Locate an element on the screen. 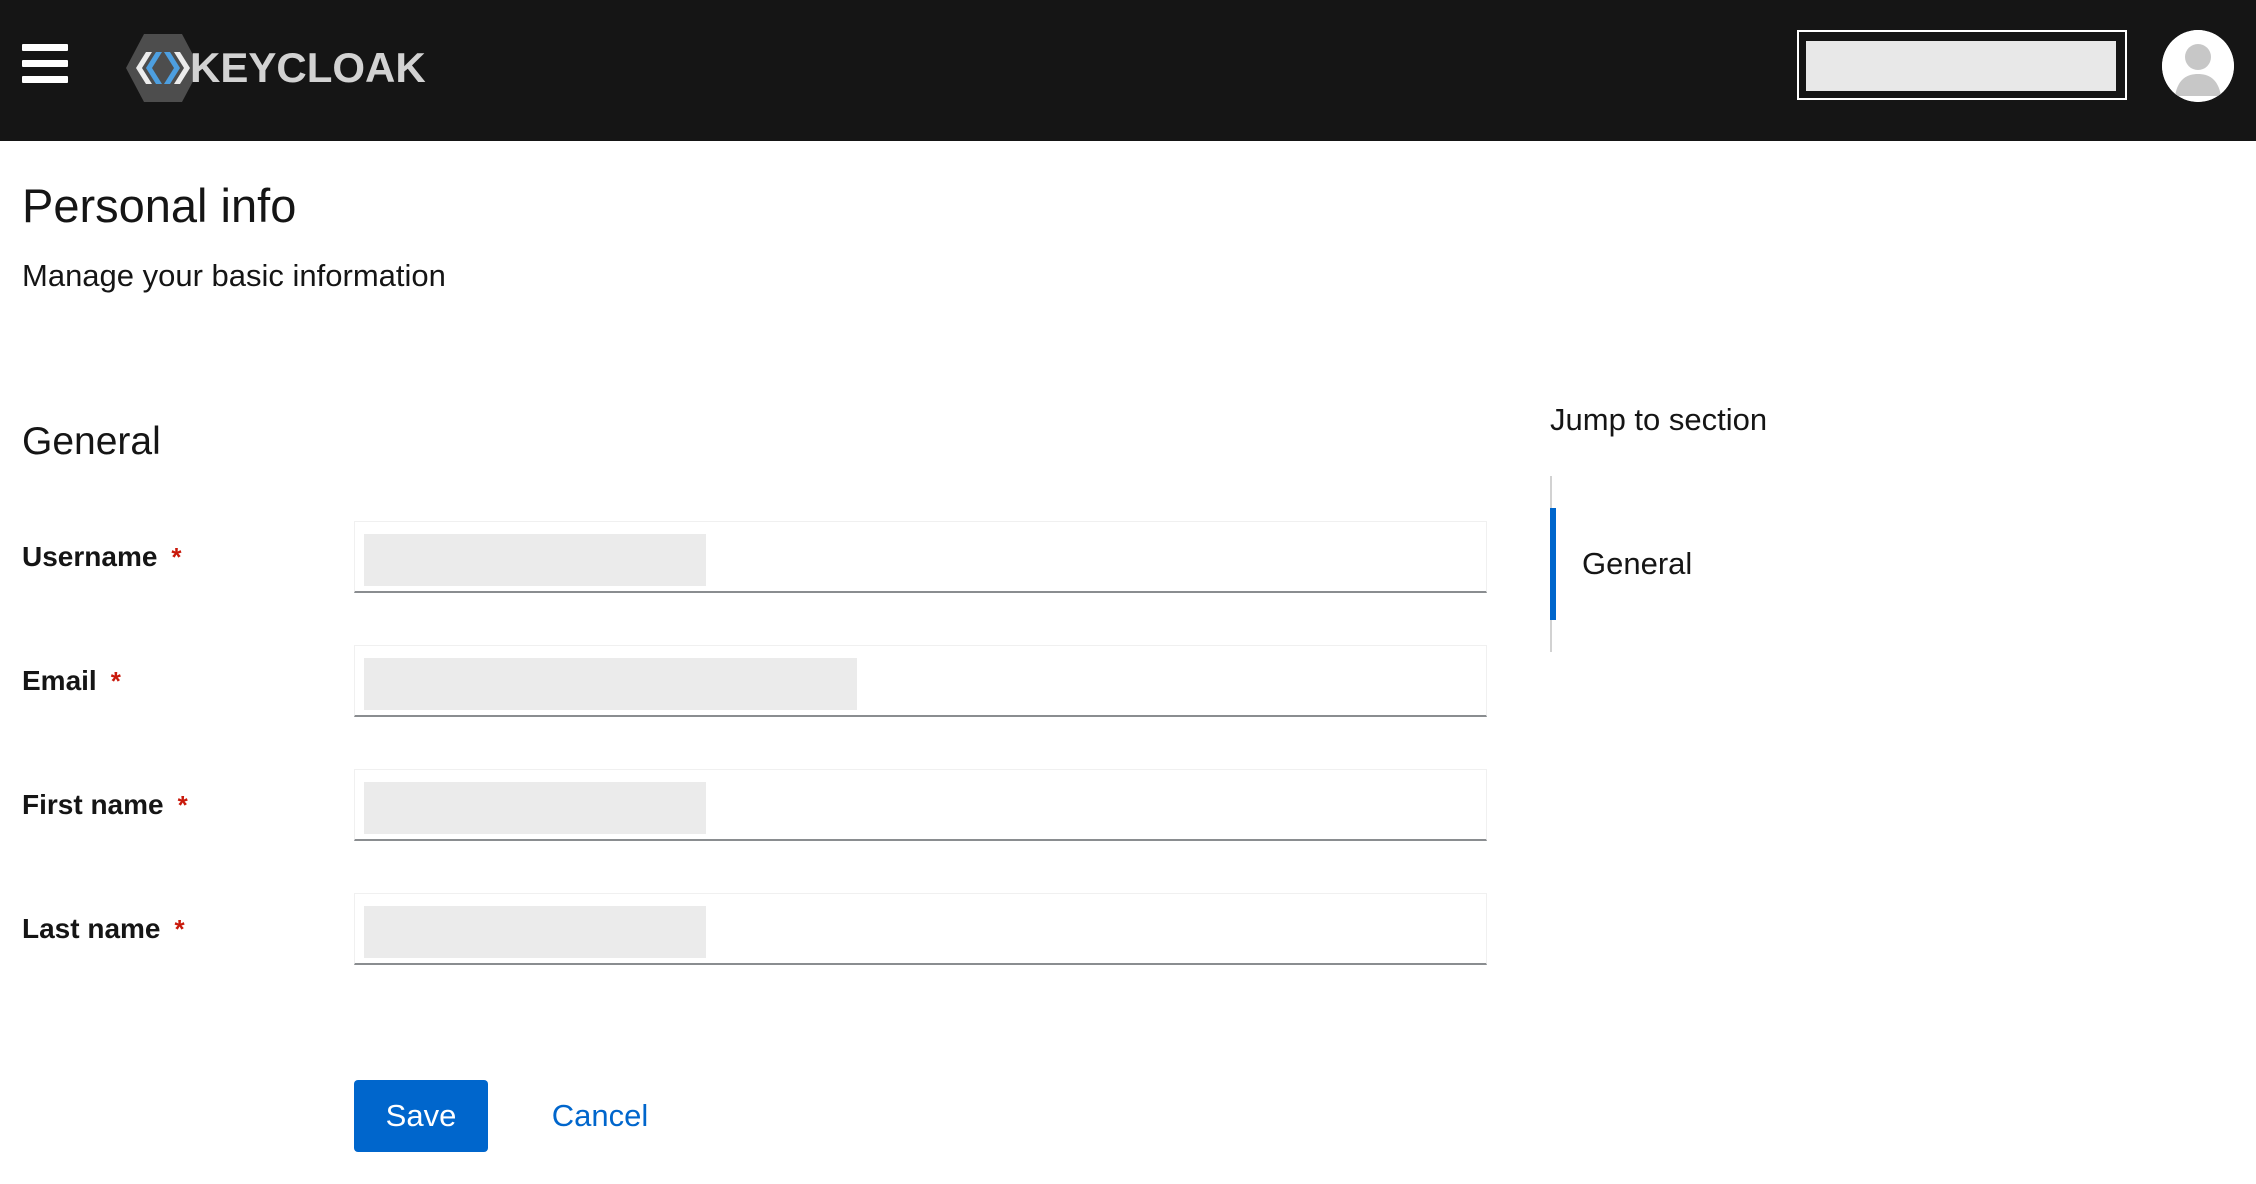 The image size is (2256, 1184). user-avatar-icon is located at coordinates (2198, 66).